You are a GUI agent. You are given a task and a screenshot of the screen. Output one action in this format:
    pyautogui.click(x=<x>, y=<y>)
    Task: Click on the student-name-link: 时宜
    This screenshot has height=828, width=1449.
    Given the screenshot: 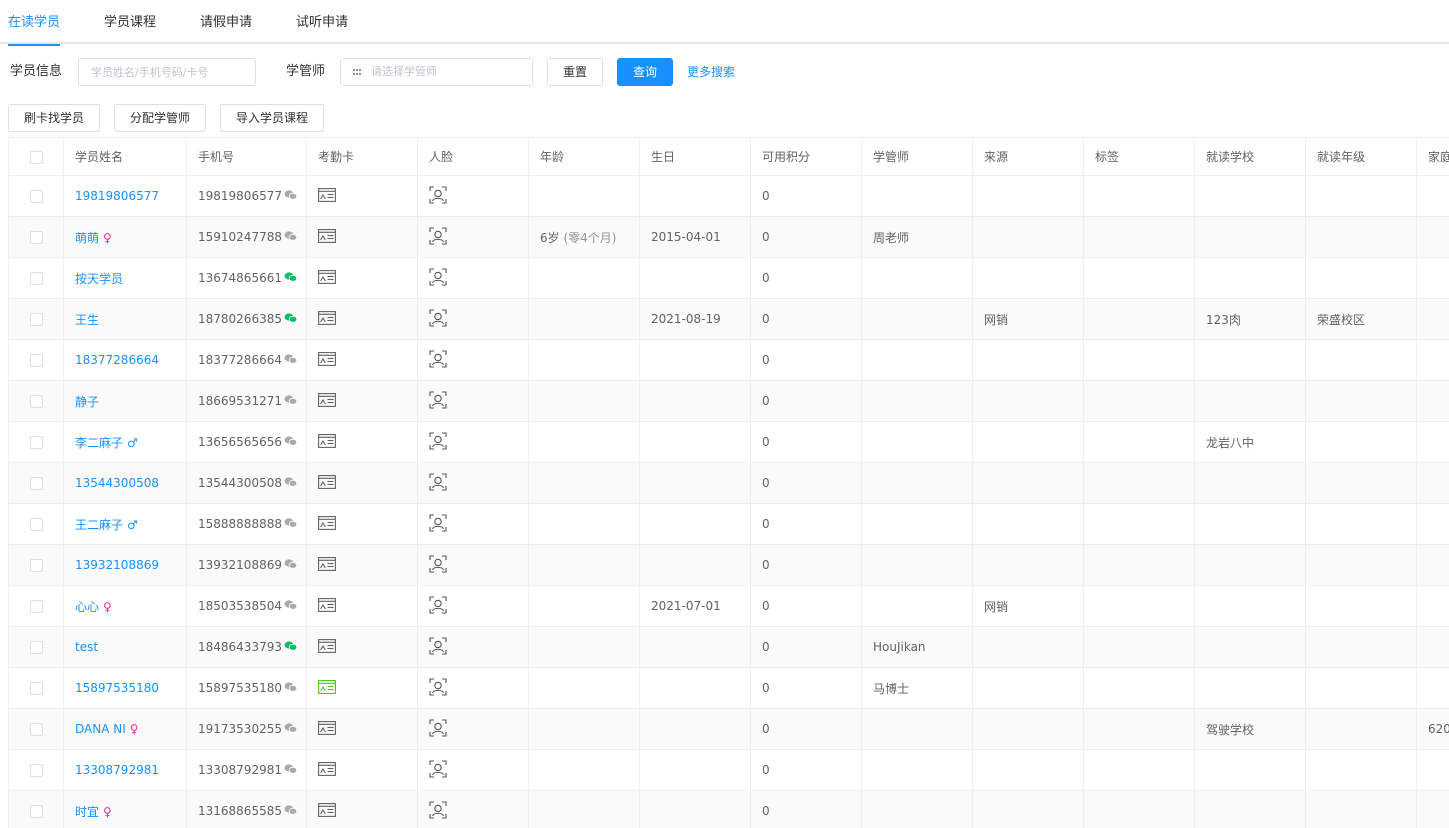 What is the action you would take?
    pyautogui.click(x=87, y=812)
    